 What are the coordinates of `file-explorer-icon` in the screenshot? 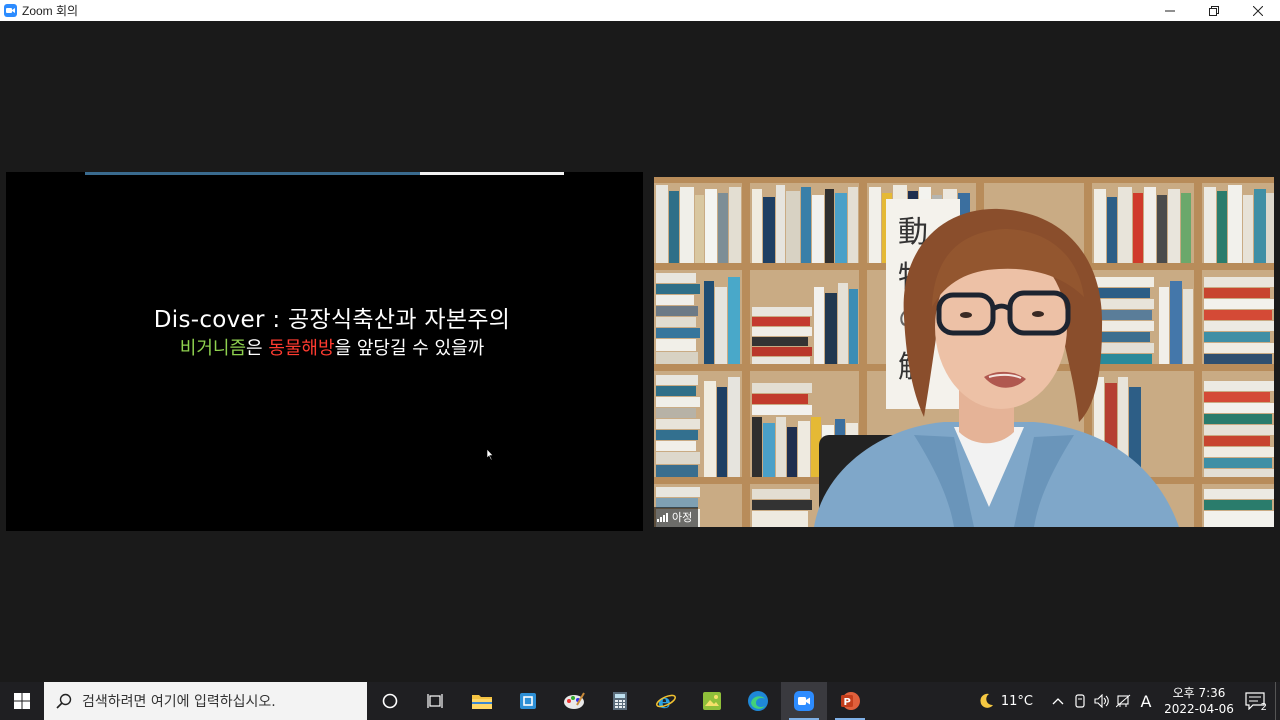 It's located at (482, 702).